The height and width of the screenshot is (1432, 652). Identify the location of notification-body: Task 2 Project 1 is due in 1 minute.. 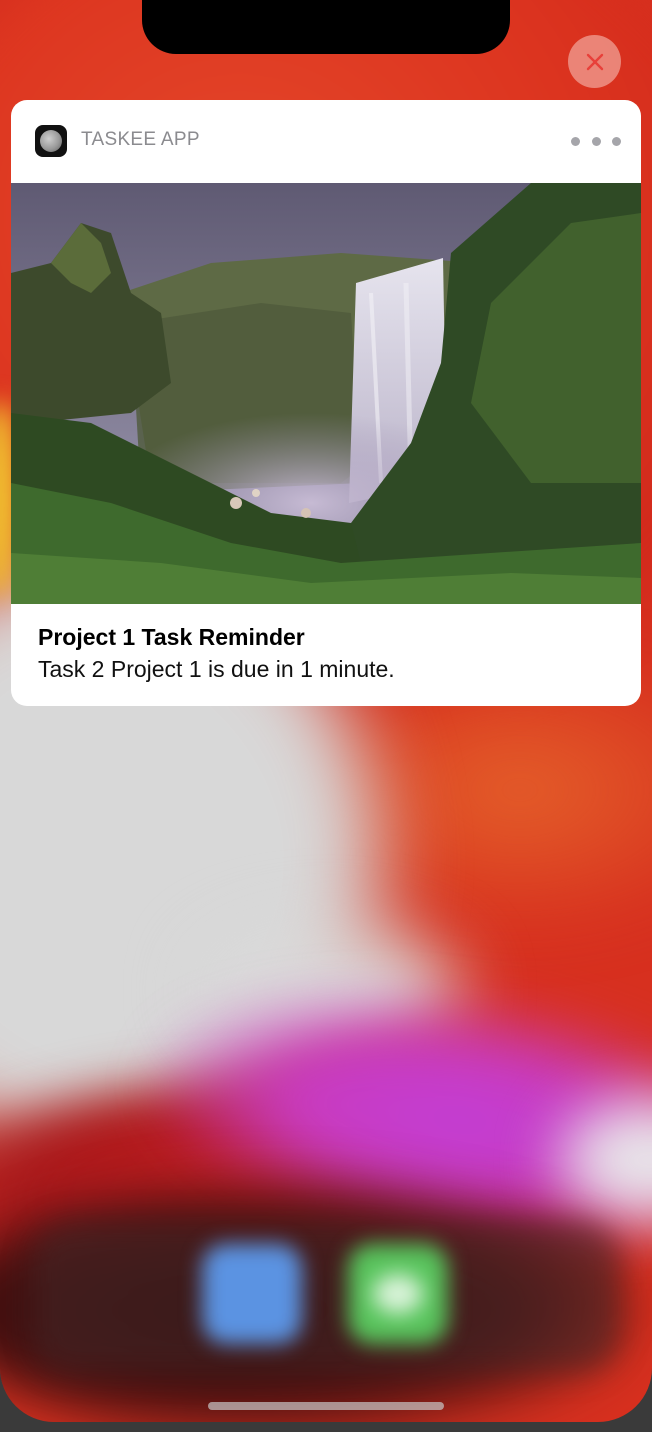
(216, 669).